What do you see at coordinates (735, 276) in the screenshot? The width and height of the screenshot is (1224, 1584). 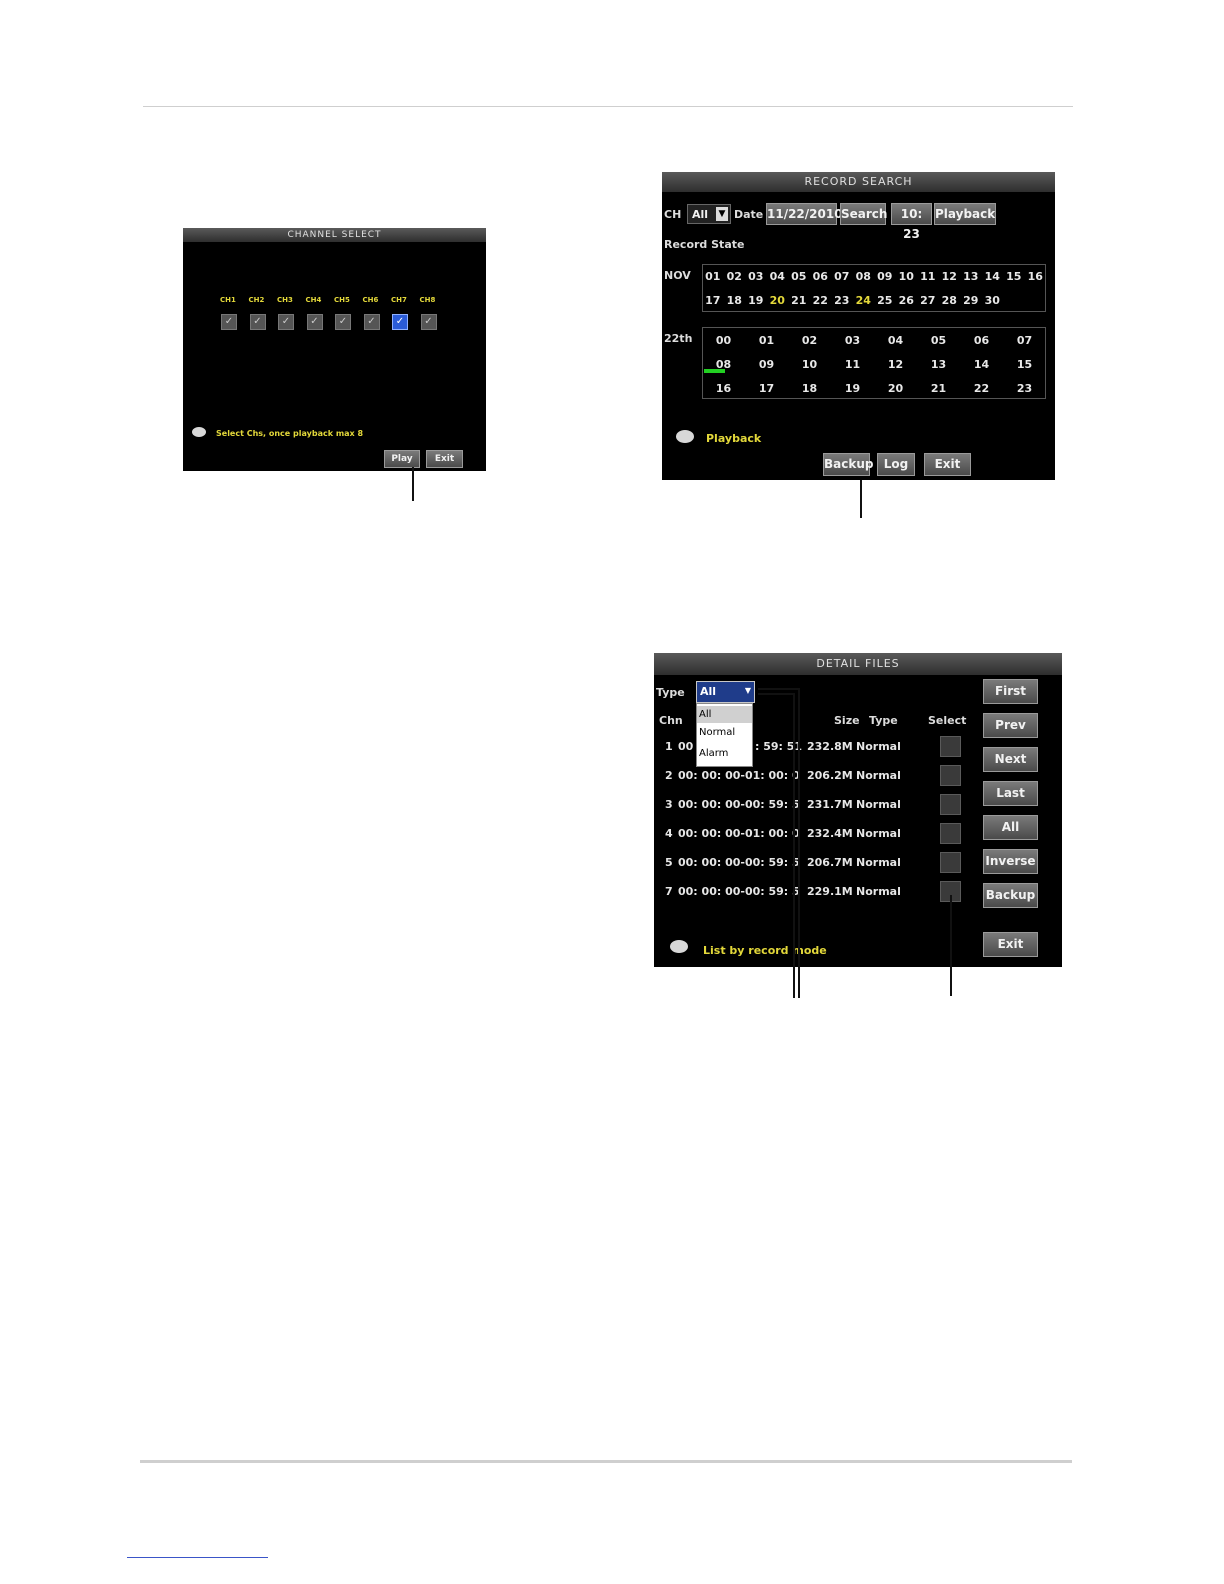 I see `day-cell: 02` at bounding box center [735, 276].